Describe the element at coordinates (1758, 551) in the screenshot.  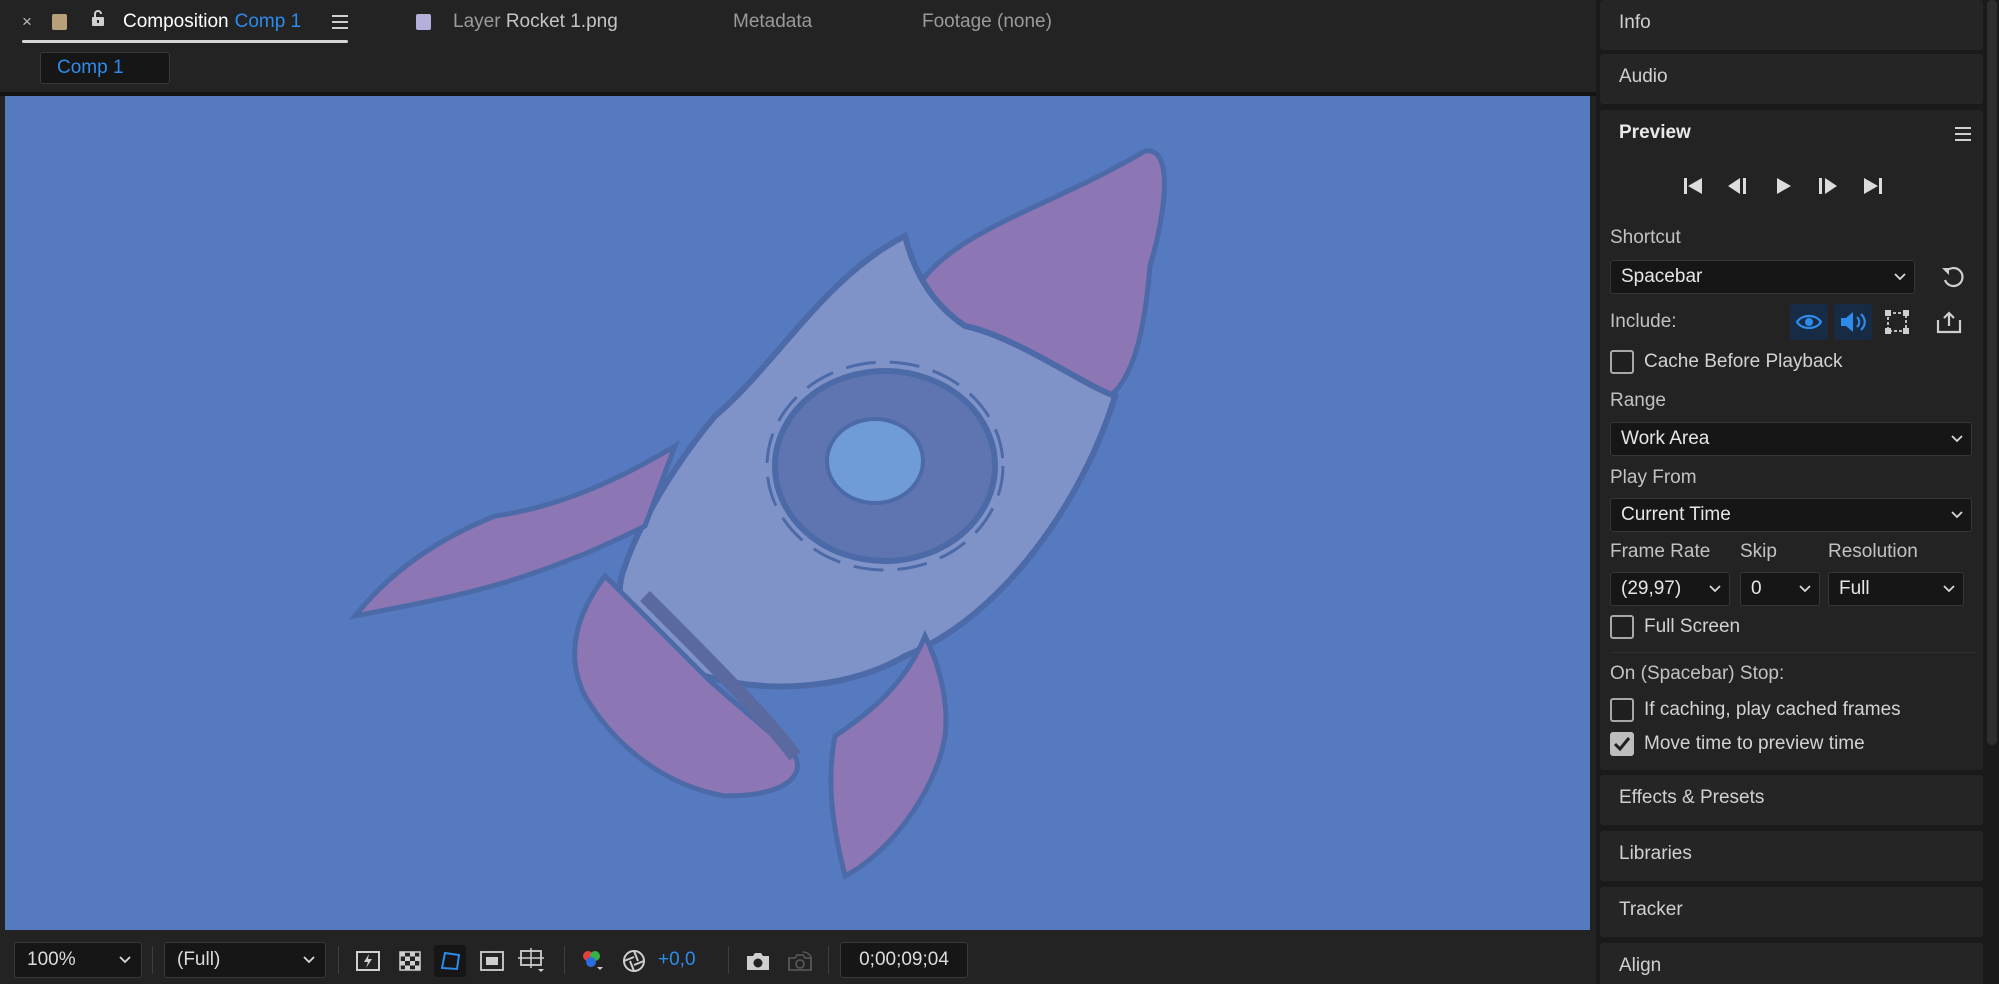
I see `skip-label: Skip` at that location.